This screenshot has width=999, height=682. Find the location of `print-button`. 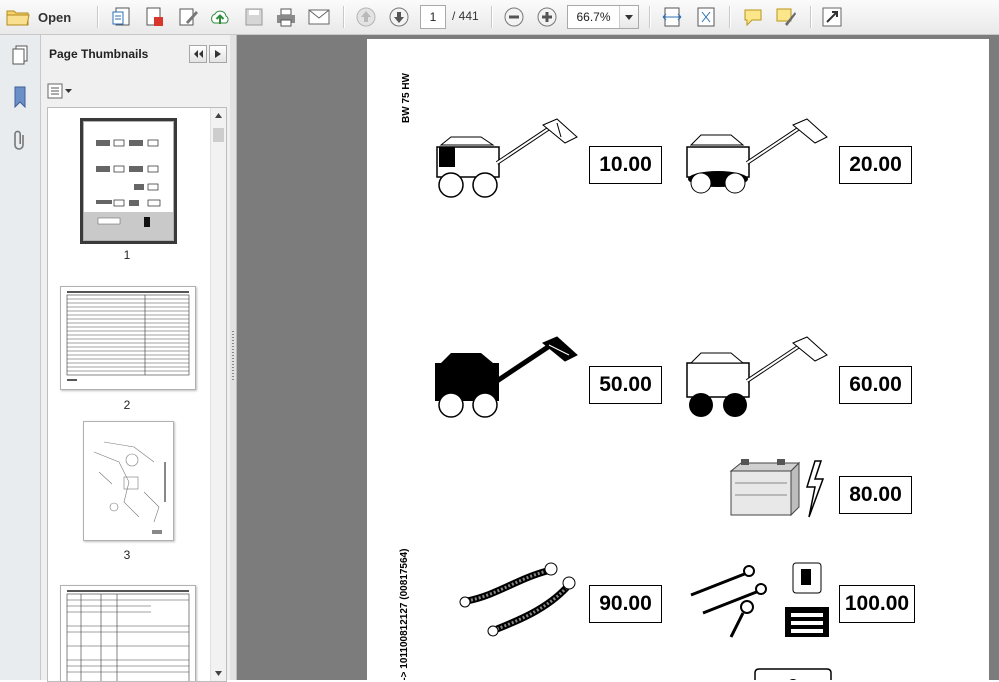

print-button is located at coordinates (286, 17).